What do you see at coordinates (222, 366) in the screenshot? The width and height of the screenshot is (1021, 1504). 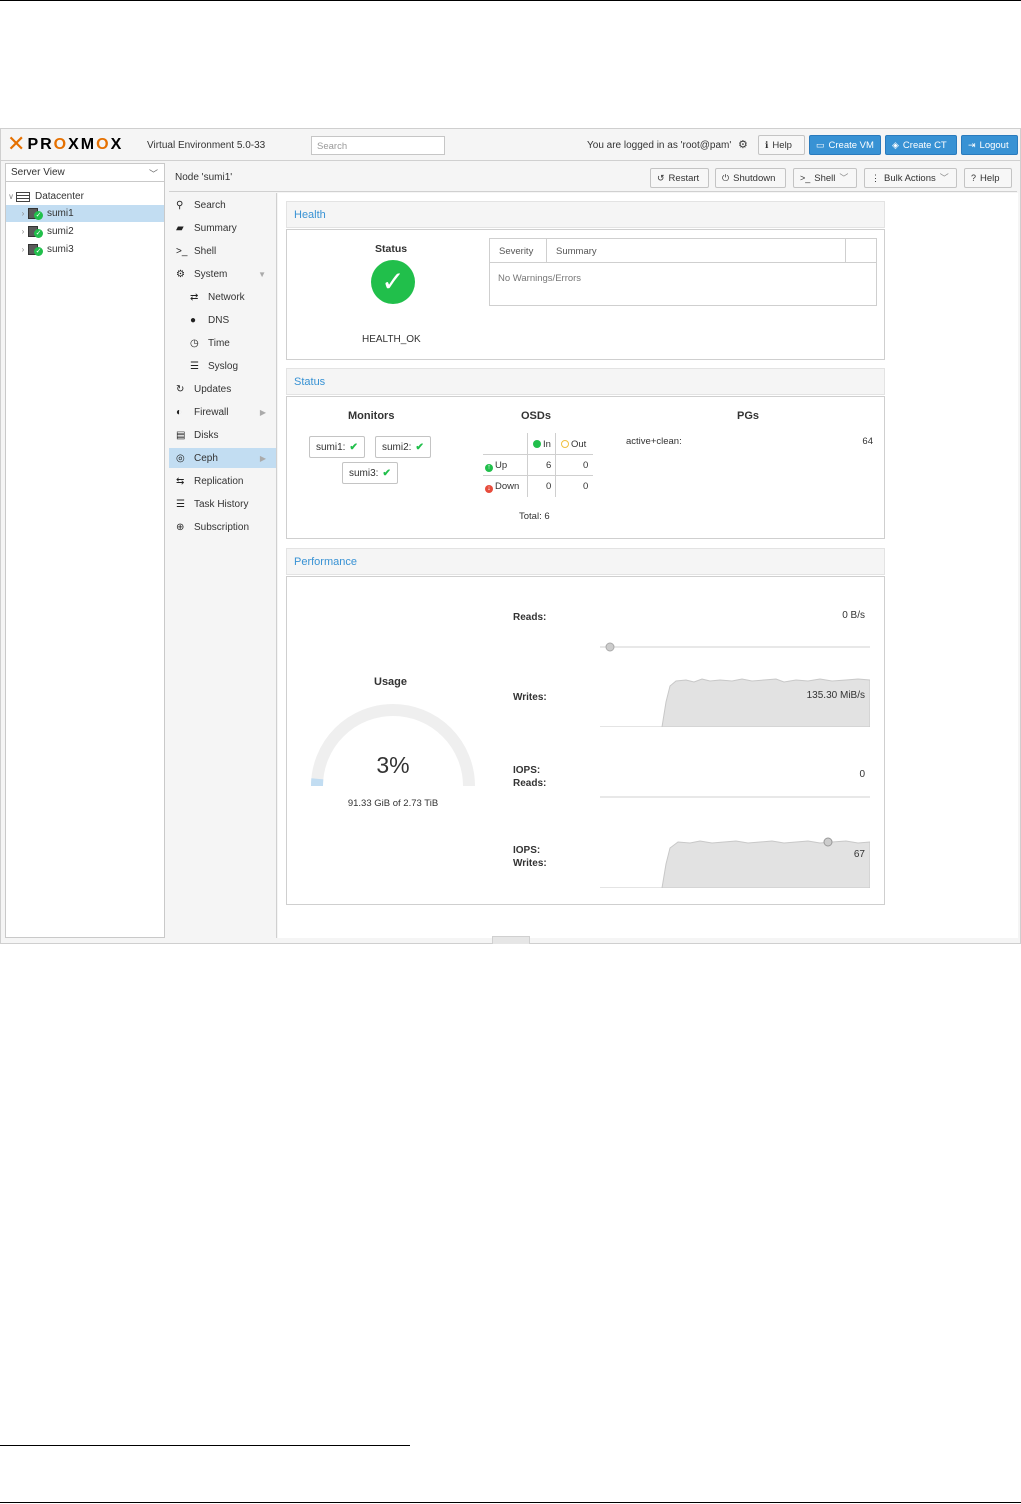 I see `nav-syslog: ☰ Syslog` at bounding box center [222, 366].